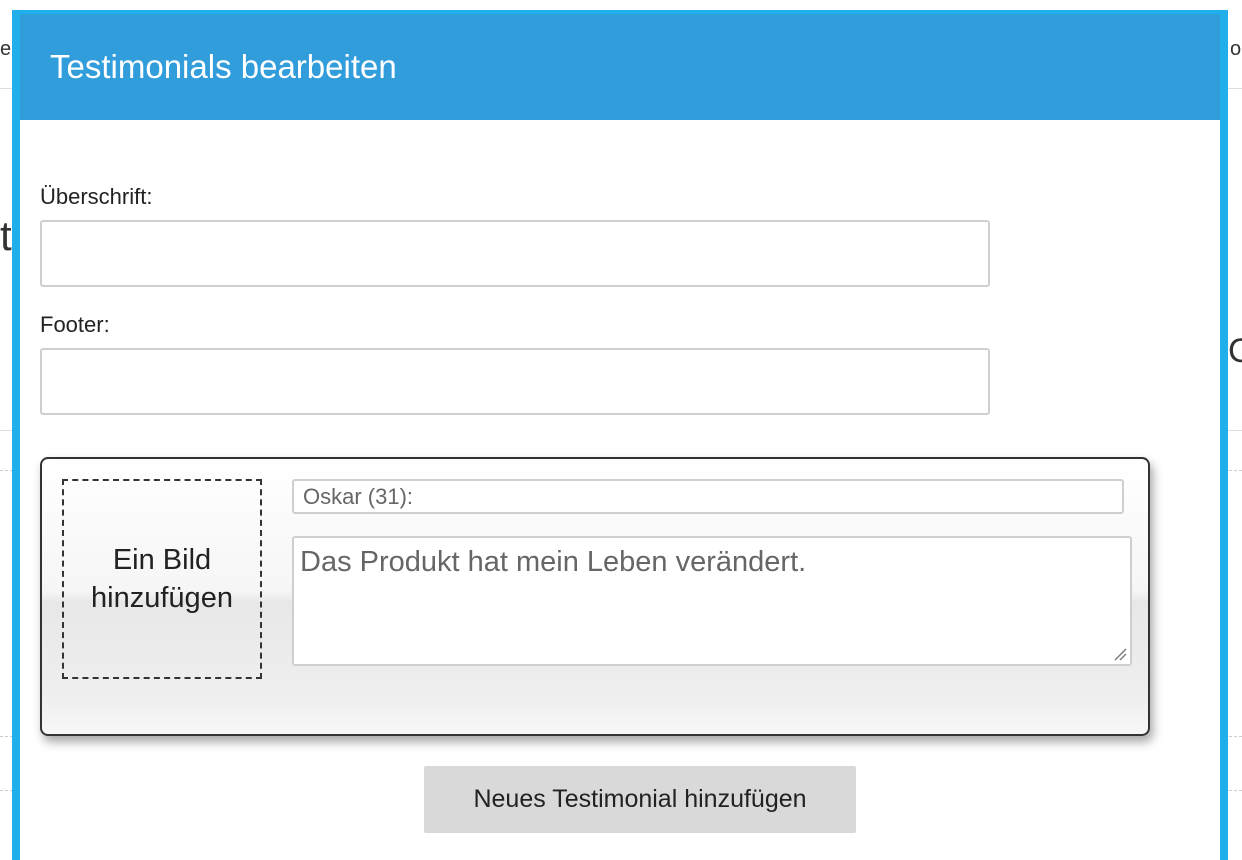 This screenshot has height=860, width=1242. I want to click on footer-label: Footer:, so click(75, 324).